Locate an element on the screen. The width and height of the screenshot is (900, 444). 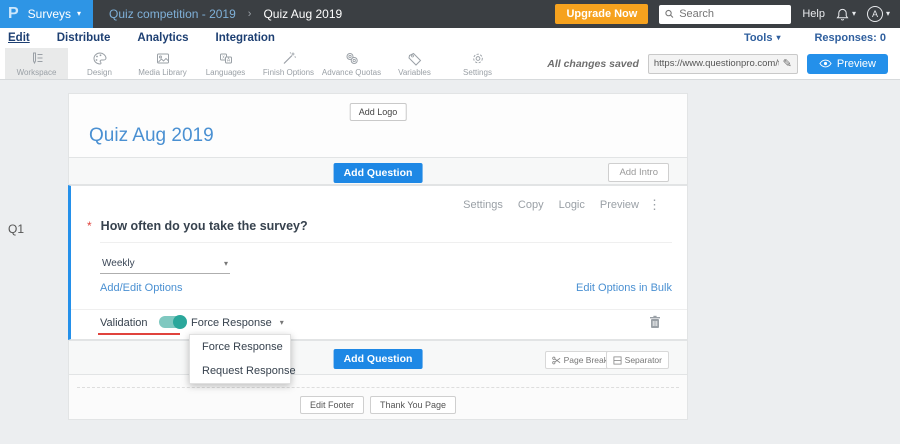
survey-title: Quiz Aug 2019 is located at coordinates (151, 136).